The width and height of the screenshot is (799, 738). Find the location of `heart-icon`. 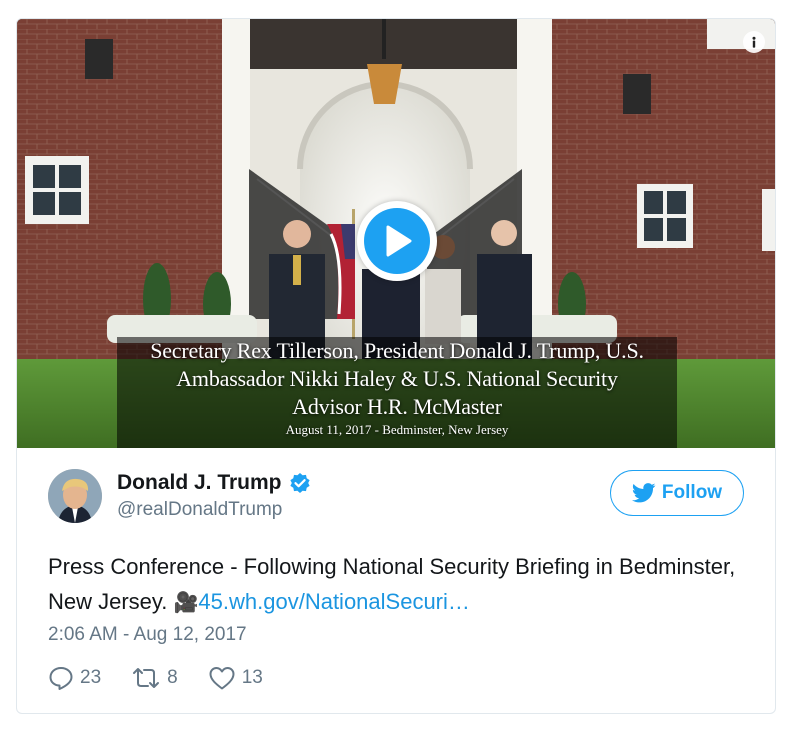

heart-icon is located at coordinates (222, 678).